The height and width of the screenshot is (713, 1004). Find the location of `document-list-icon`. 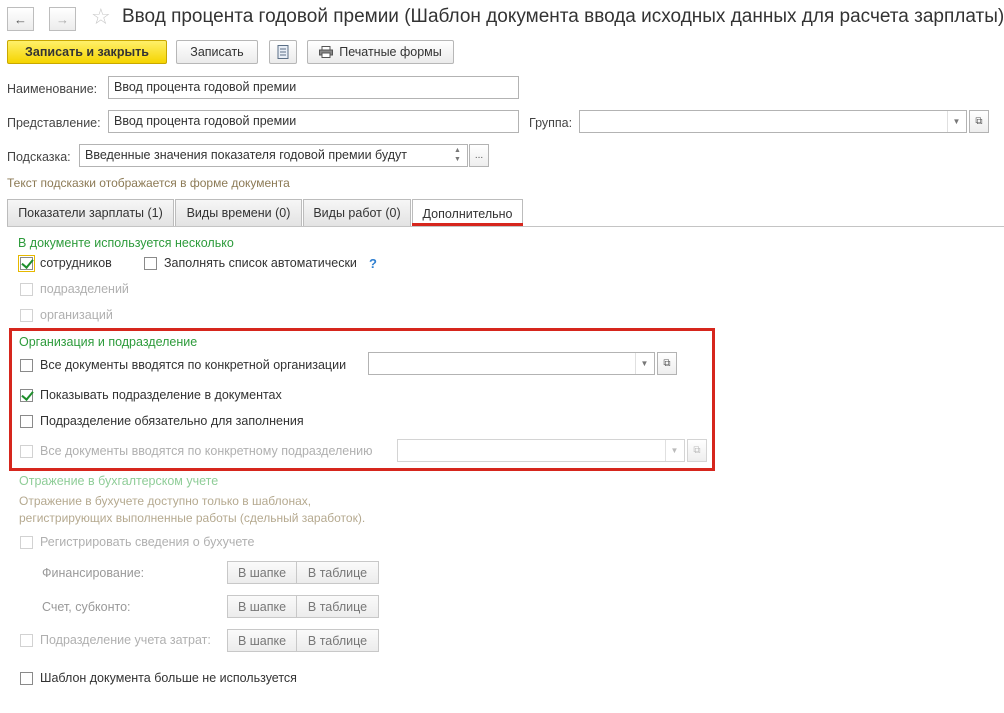

document-list-icon is located at coordinates (283, 52).